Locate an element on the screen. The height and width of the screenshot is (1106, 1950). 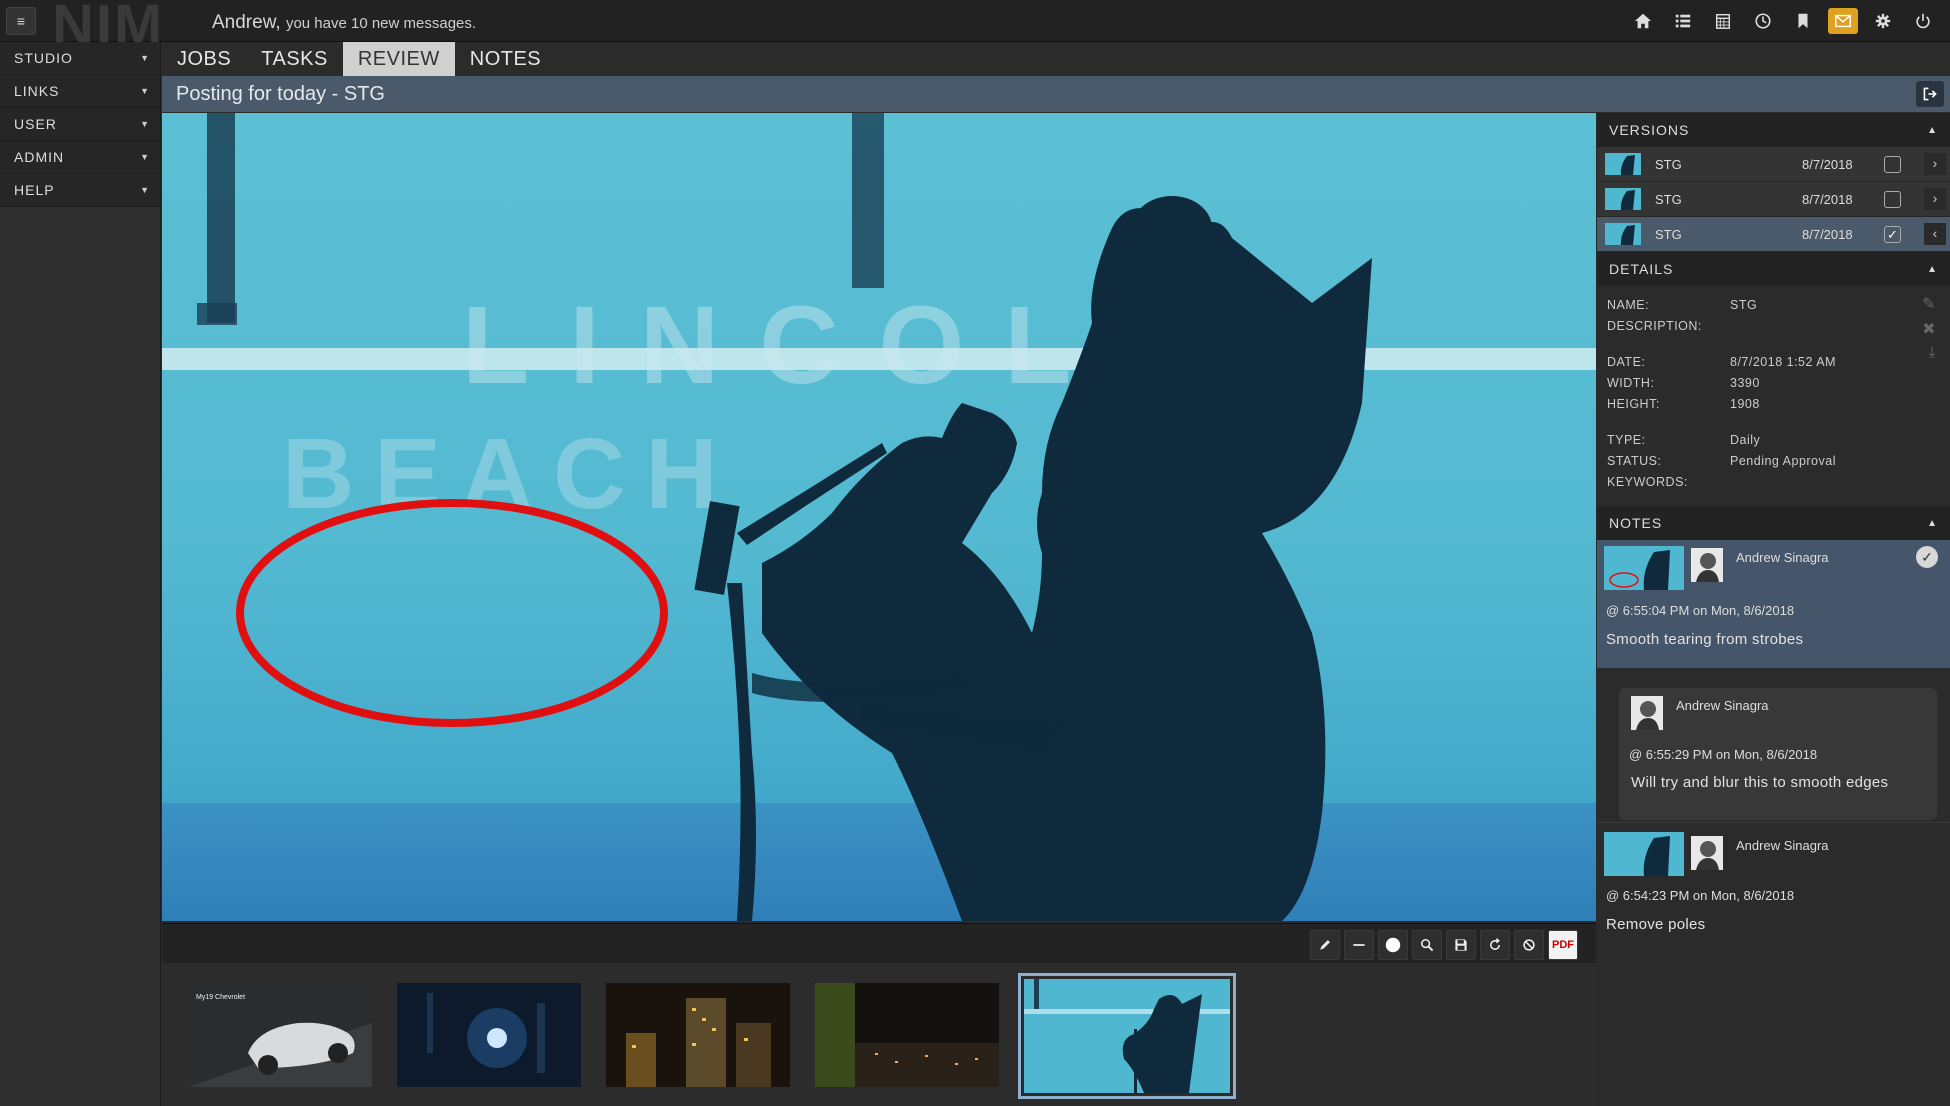
detail-label: NAME: is located at coordinates (1628, 305).